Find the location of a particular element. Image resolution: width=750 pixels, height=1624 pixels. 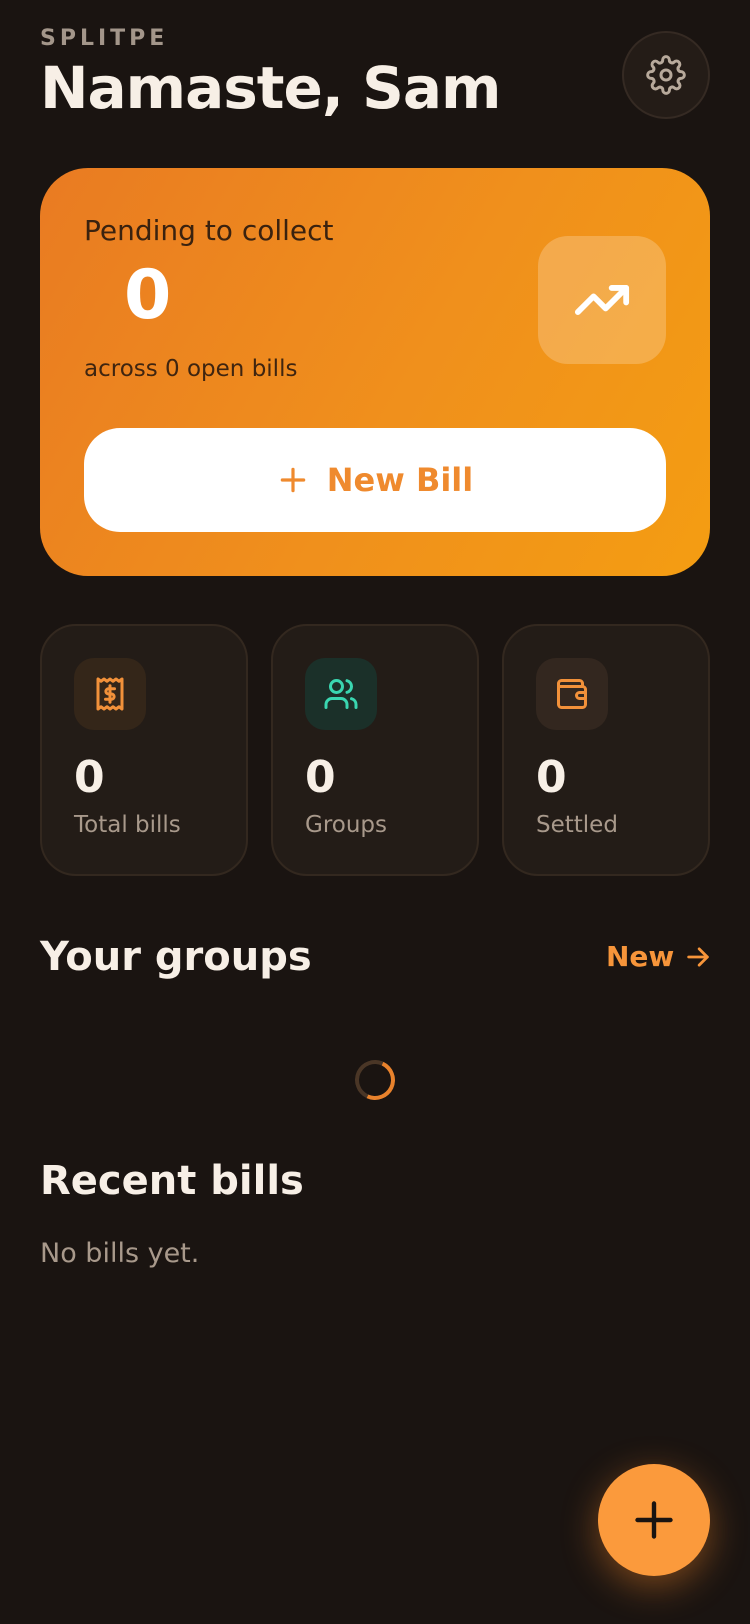

open-bills-summary: across 0 open bills is located at coordinates (191, 369).